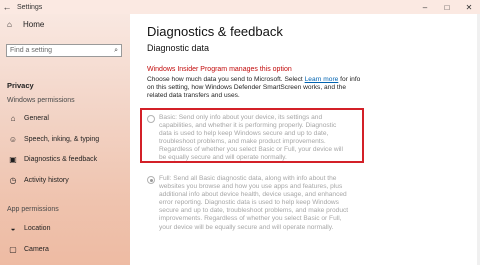  I want to click on sidebar-item-speech: ☺ Speech, inking, & typing, so click(65, 139).